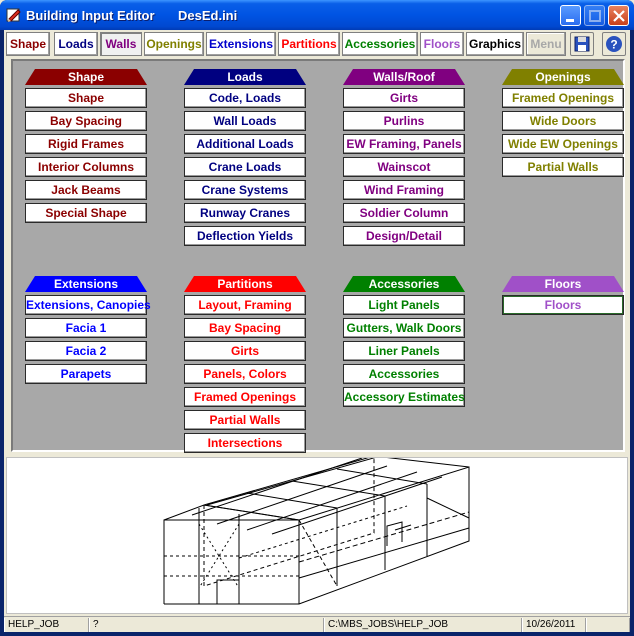 The width and height of the screenshot is (634, 636). Describe the element at coordinates (563, 98) in the screenshot. I see `openings-button-framed-openings: Framed Openings` at that location.